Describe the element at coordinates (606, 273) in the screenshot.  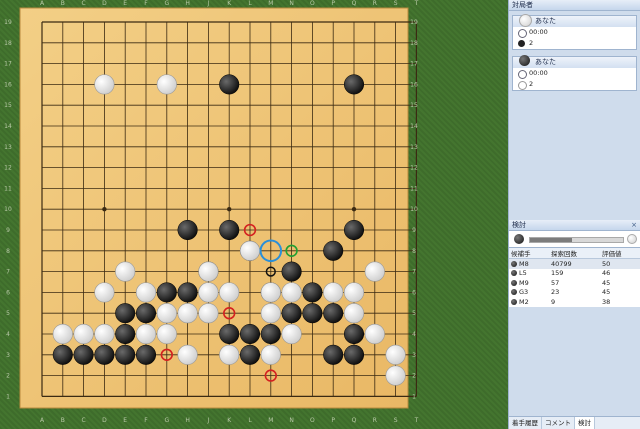
I see `candidate-score: 46` at that location.